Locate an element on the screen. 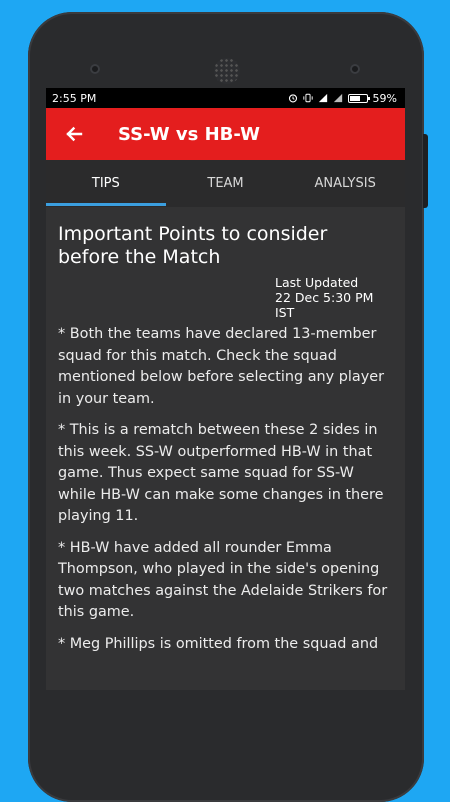 The image size is (450, 802). status-icons: 59% is located at coordinates (342, 98).